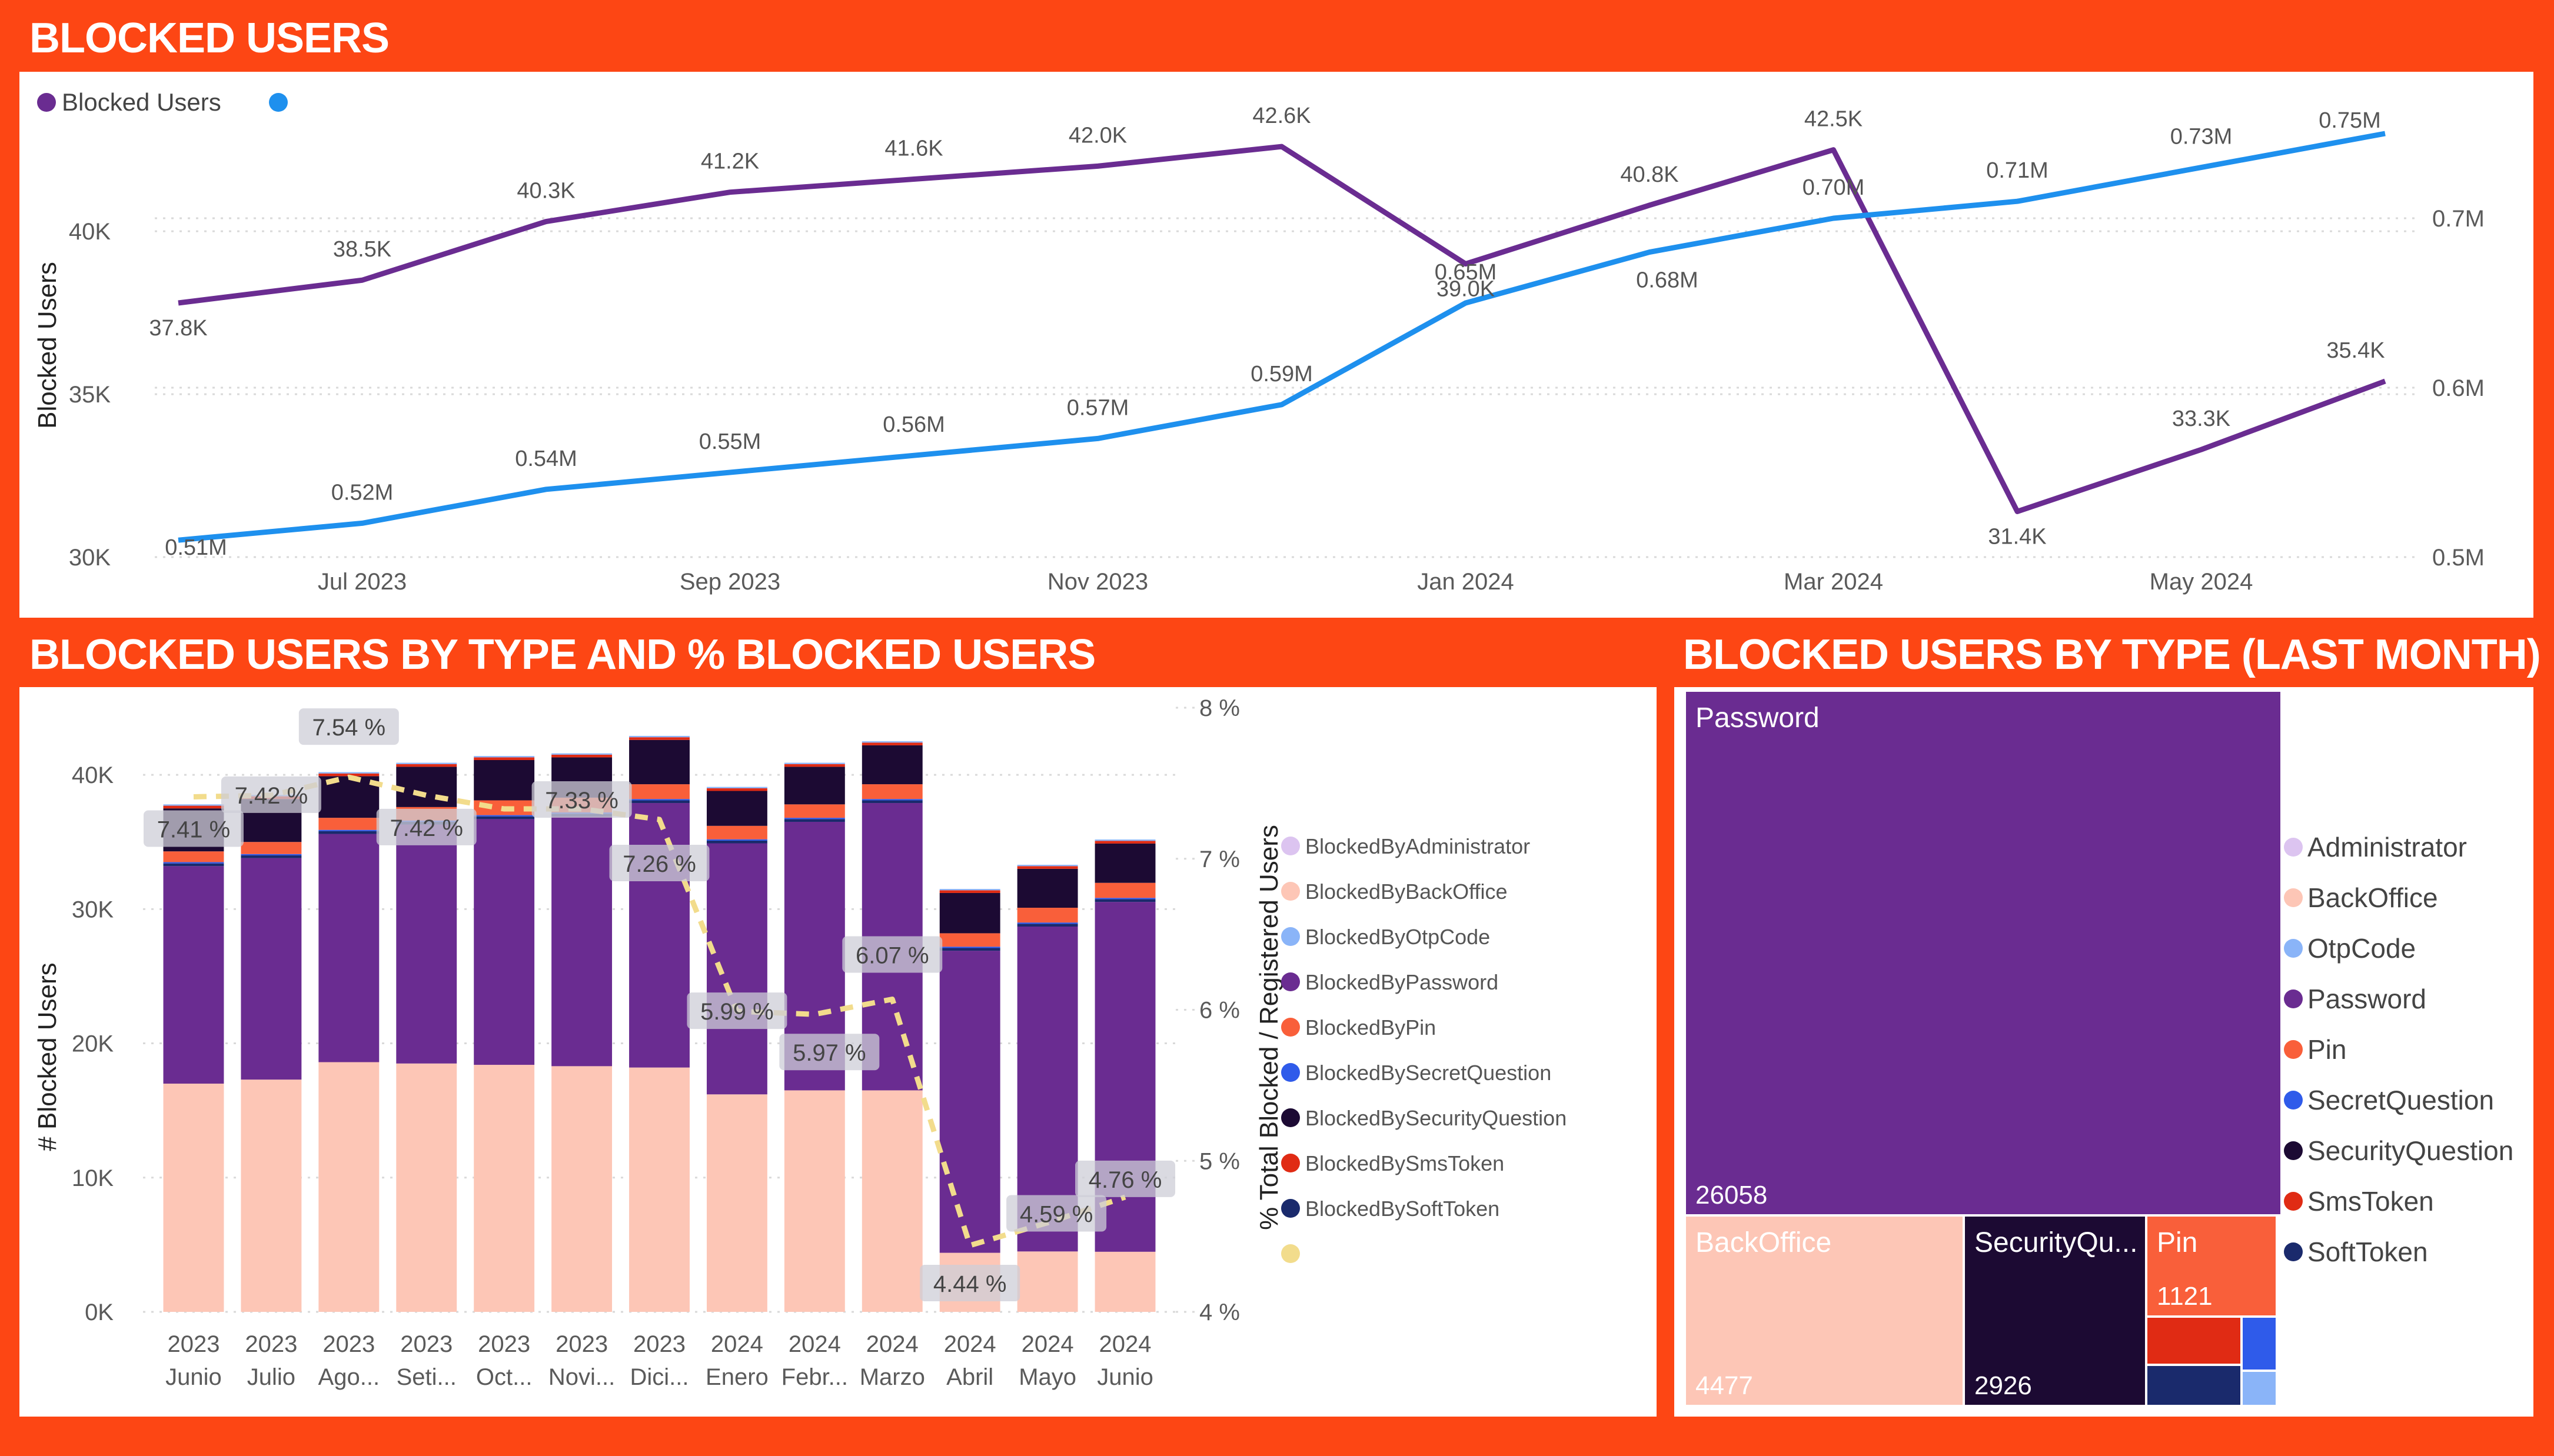 This screenshot has width=2554, height=1456. Describe the element at coordinates (1757, 718) in the screenshot. I see `treemap-tile-label: Password` at that location.